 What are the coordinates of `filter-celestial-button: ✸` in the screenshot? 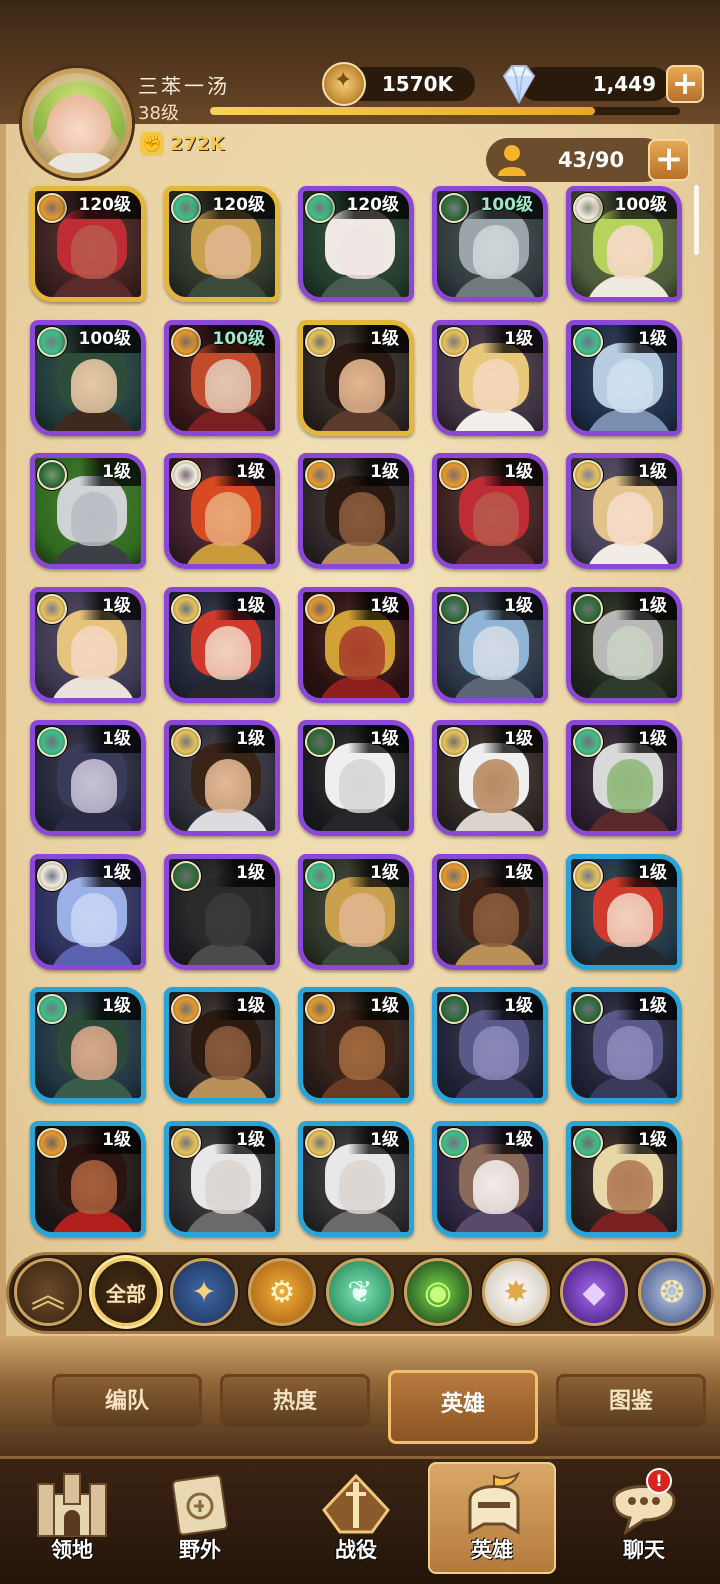 It's located at (516, 1292).